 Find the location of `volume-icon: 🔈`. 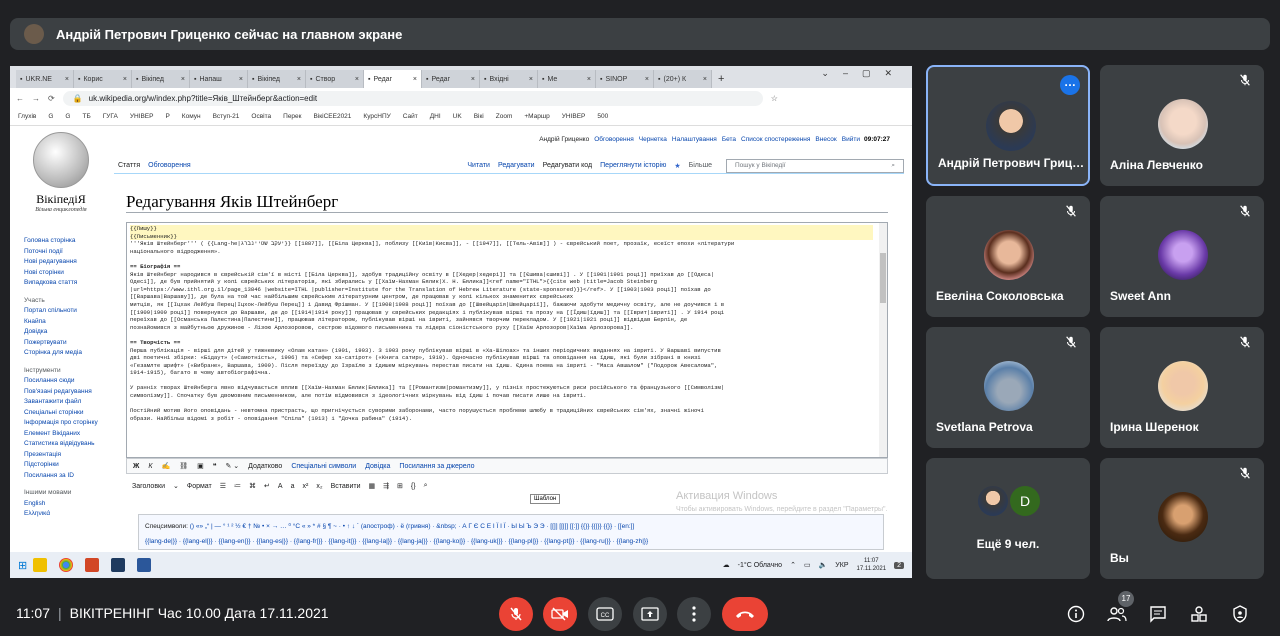

volume-icon: 🔈 is located at coordinates (823, 565).